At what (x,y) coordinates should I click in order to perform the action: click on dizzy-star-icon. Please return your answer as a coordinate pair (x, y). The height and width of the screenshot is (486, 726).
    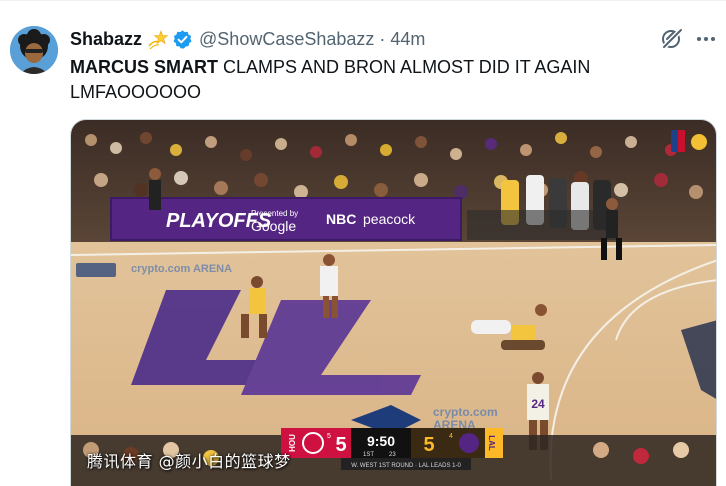
    Looking at the image, I should click on (158, 39).